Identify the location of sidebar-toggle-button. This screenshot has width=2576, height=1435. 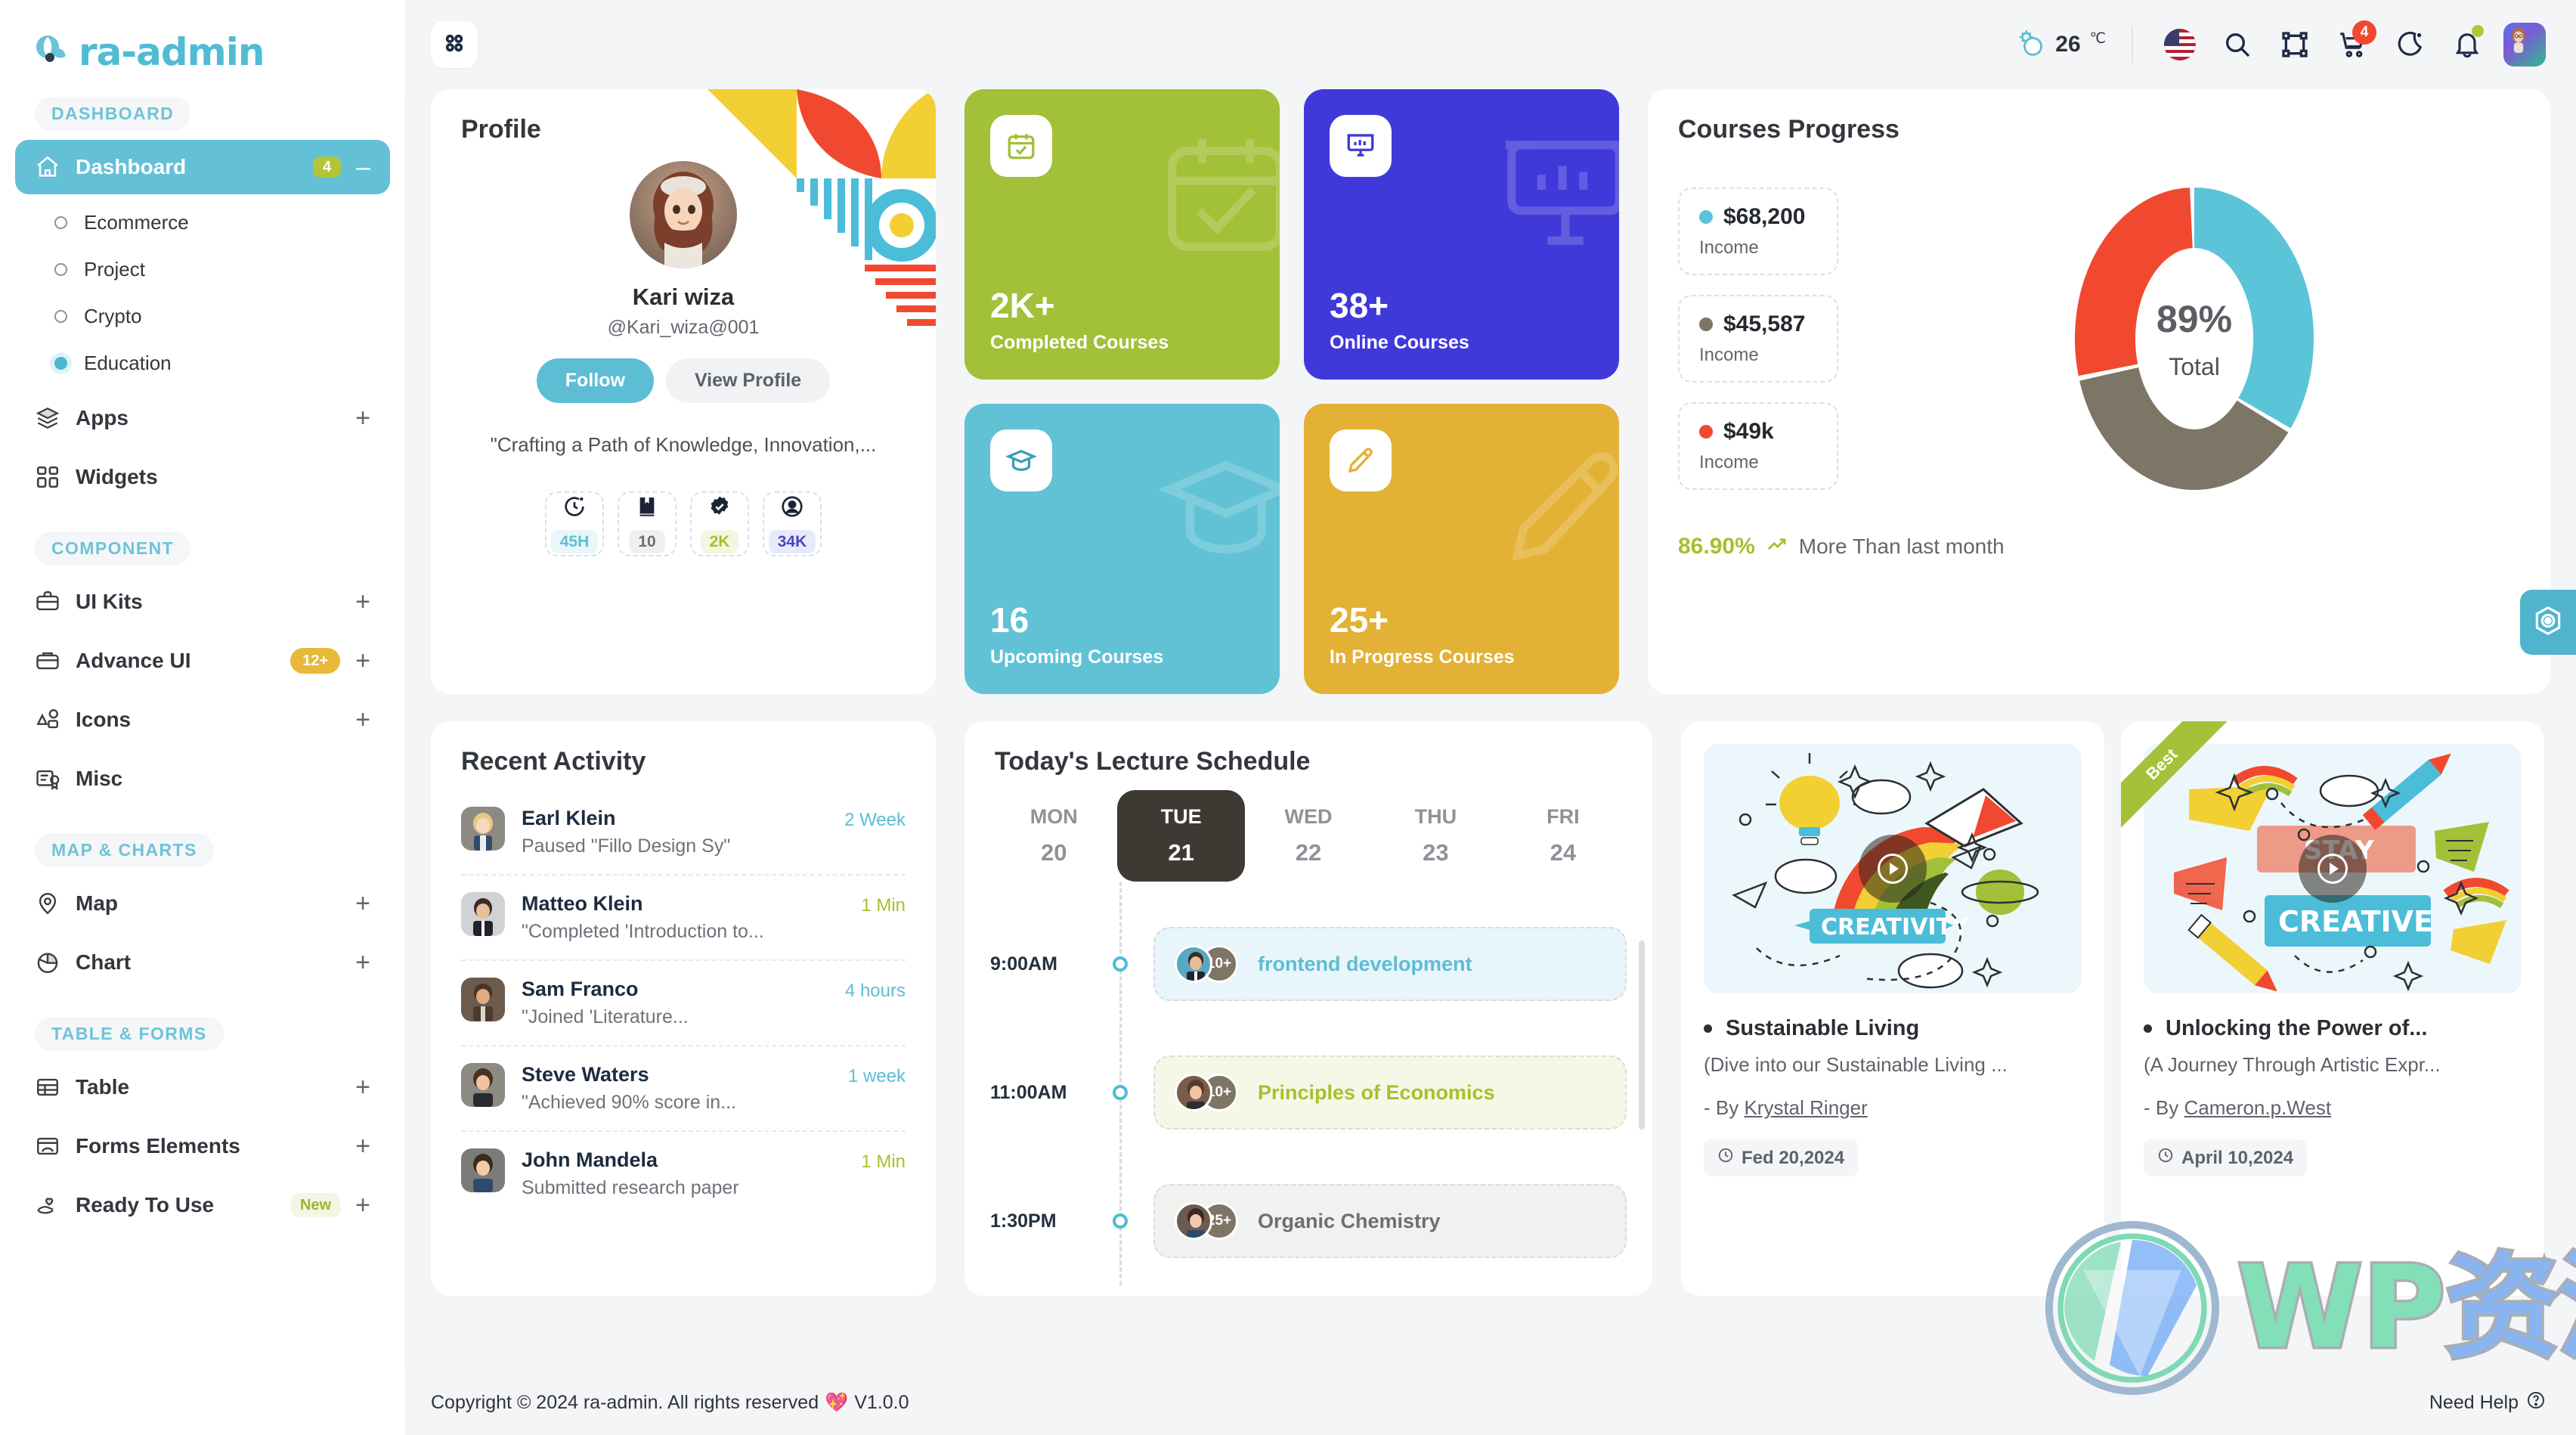
(454, 44).